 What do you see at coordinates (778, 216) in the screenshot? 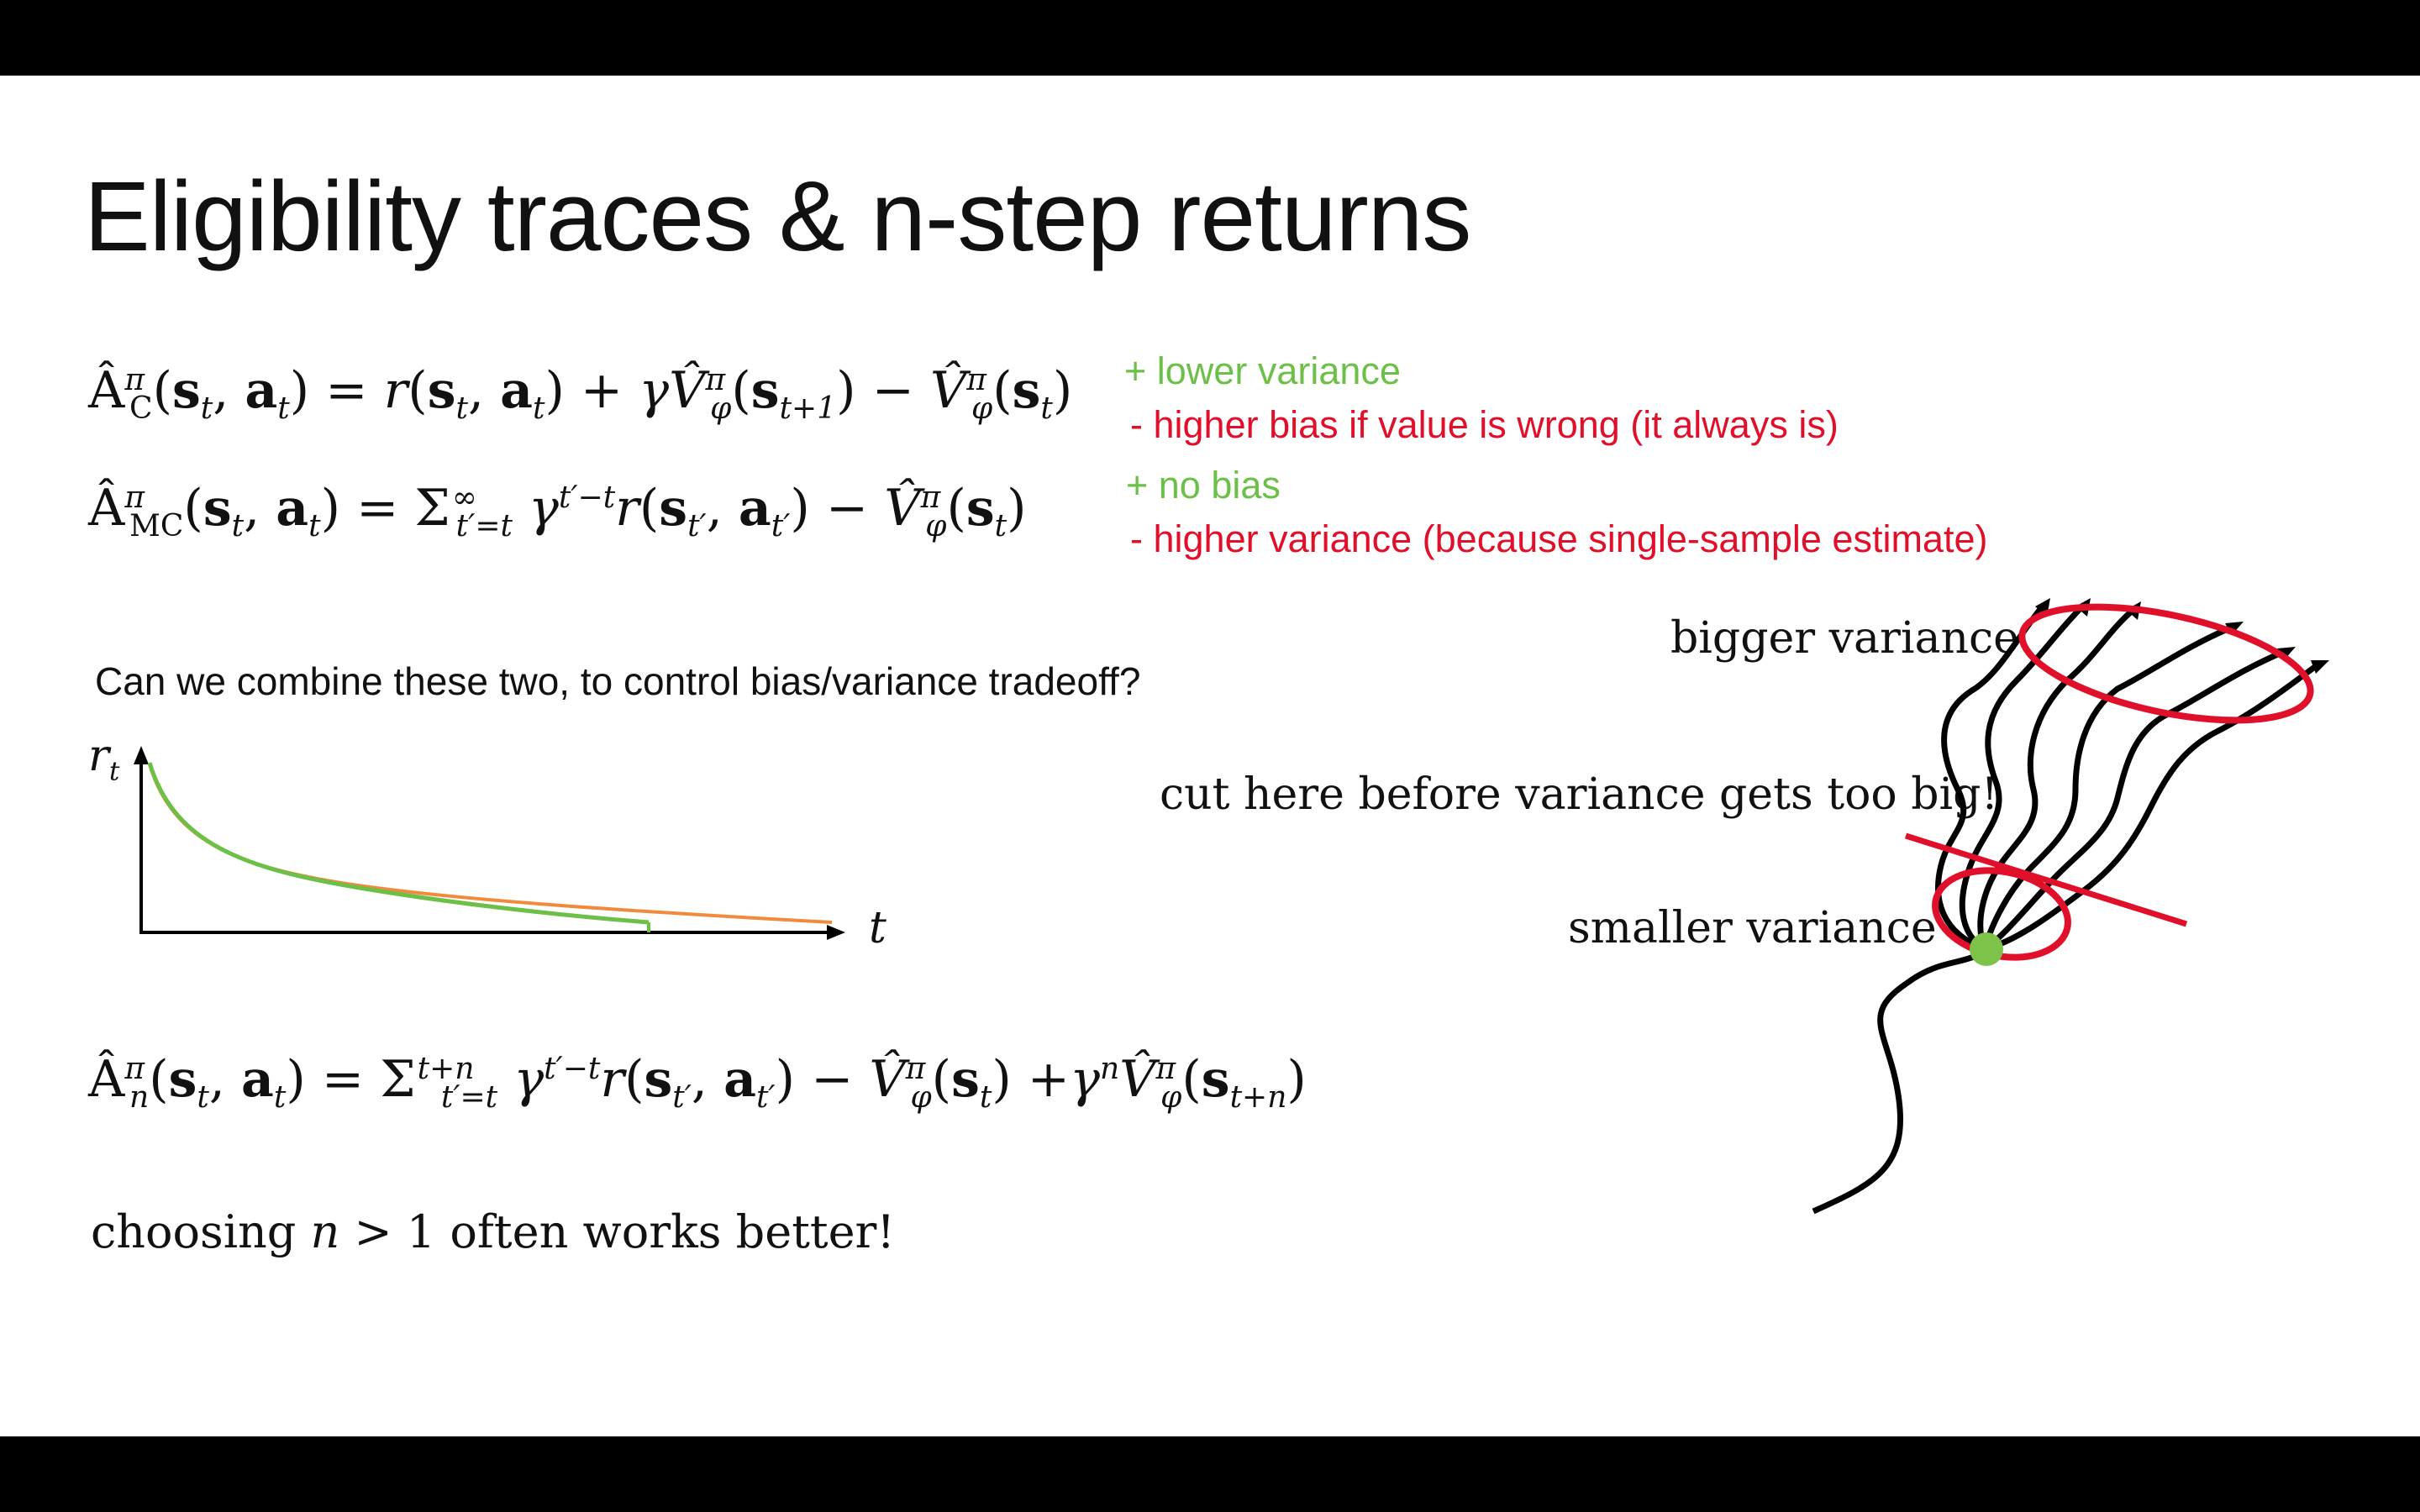
I see `slide-title: Eligibility traces & n-step returns` at bounding box center [778, 216].